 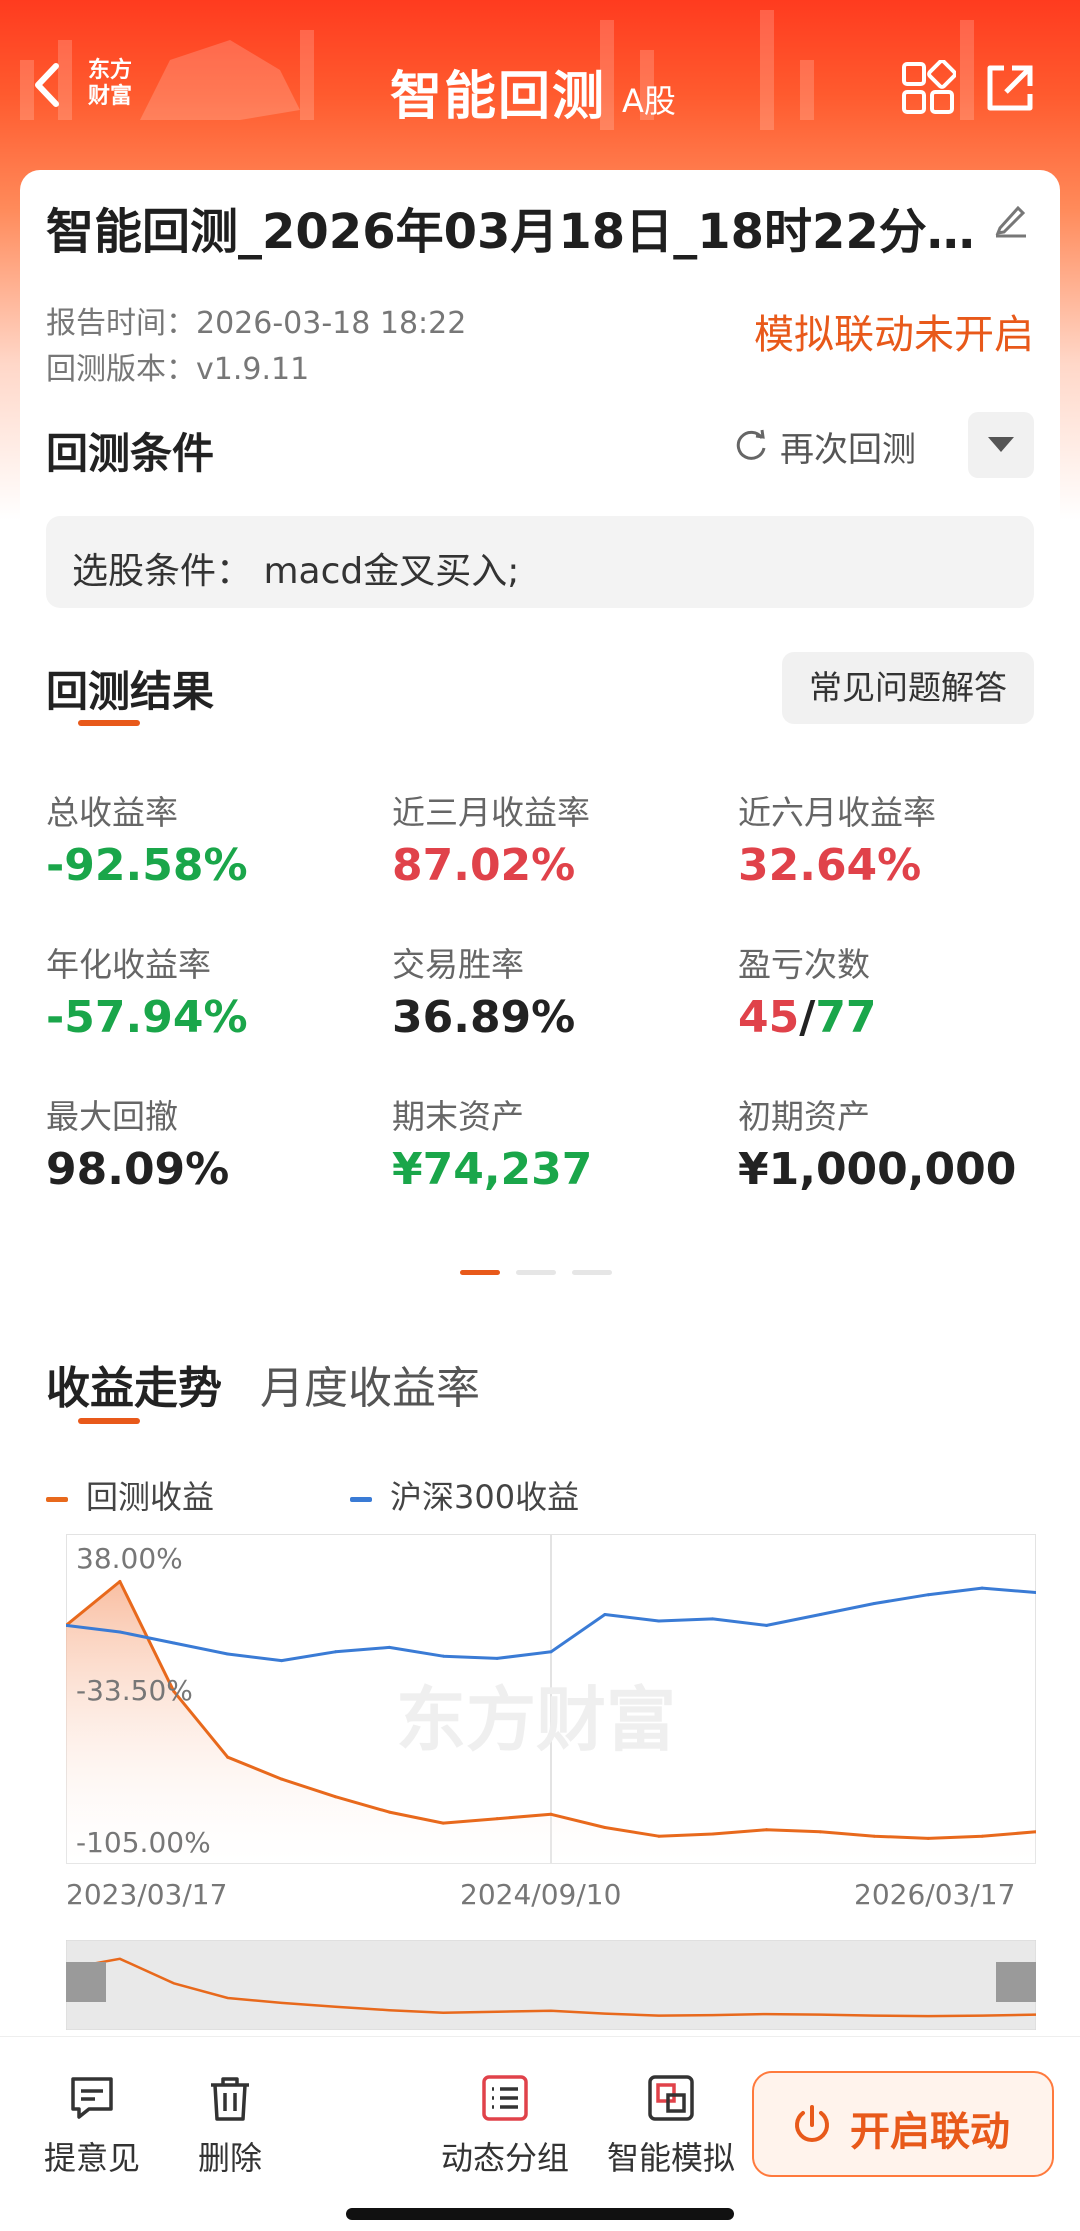 I want to click on faq-button: 常见问题解答, so click(x=908, y=688).